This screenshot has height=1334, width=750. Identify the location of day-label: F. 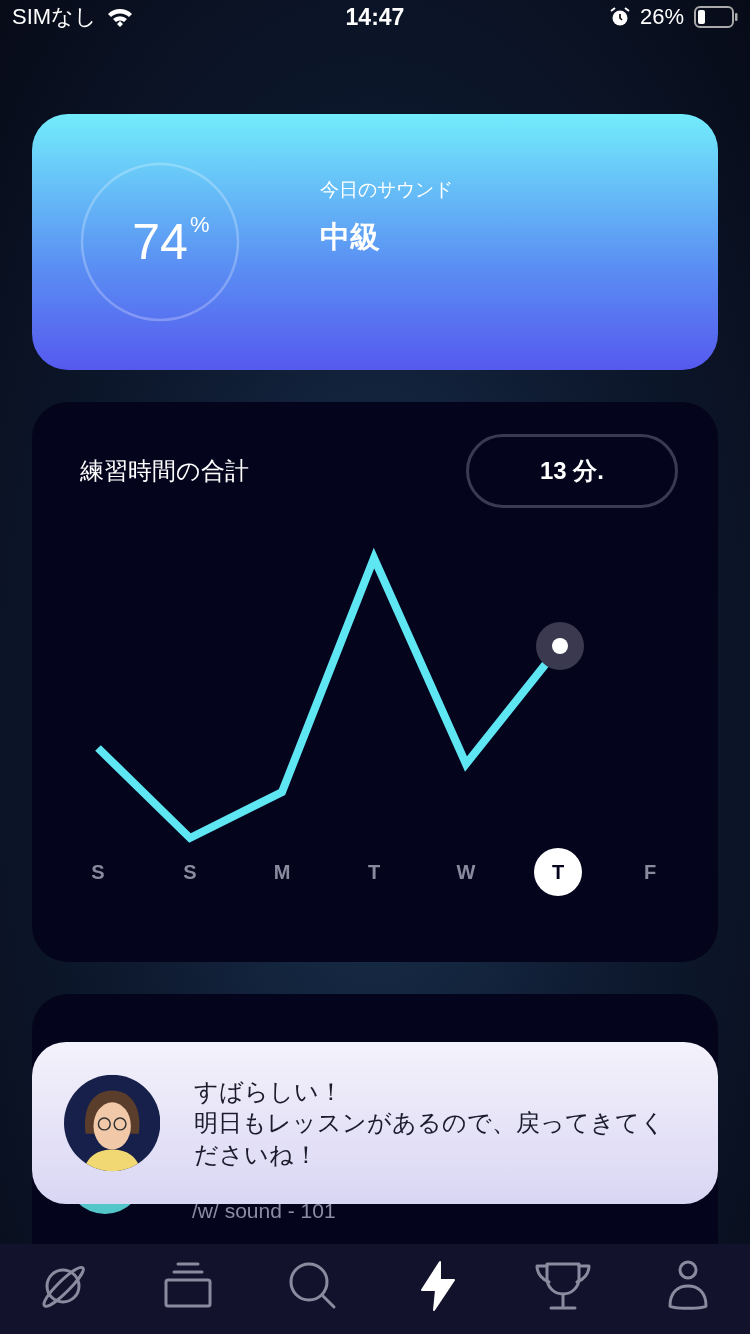
(650, 872).